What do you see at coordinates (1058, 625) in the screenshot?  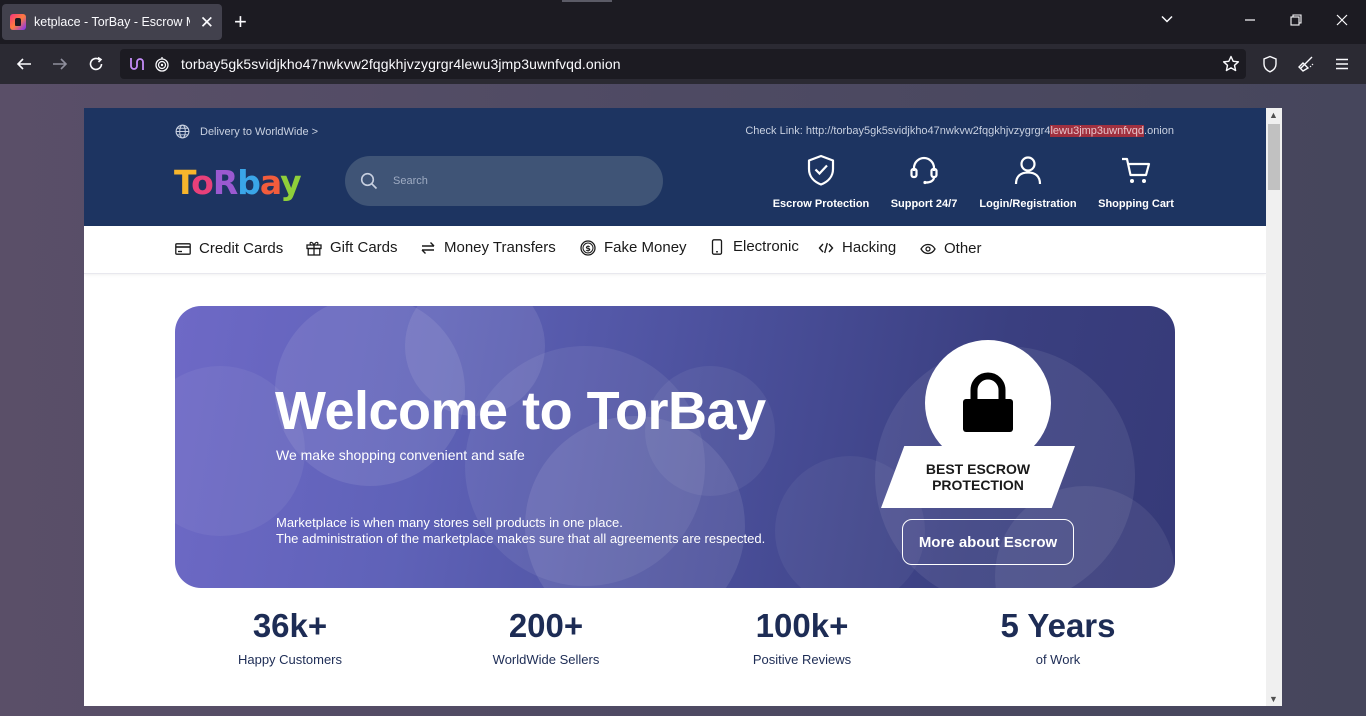 I see `stat-value: 5 Years` at bounding box center [1058, 625].